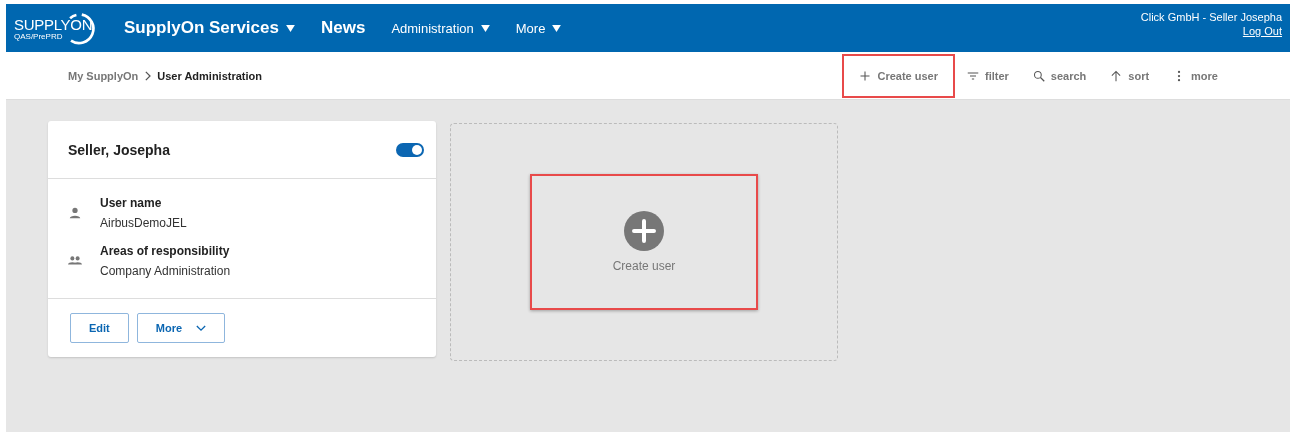  Describe the element at coordinates (440, 28) in the screenshot. I see `nav-menu-item: Administration` at that location.